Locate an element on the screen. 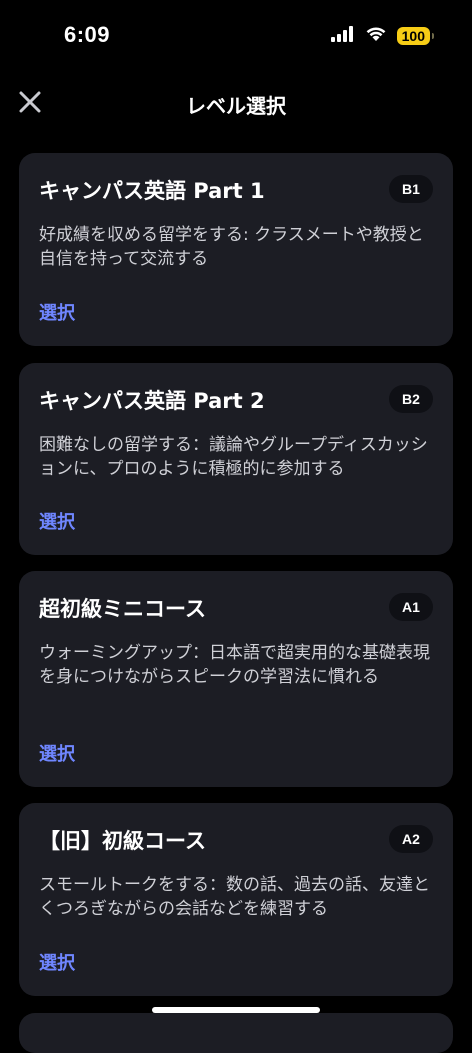  course-card-partial is located at coordinates (236, 1033).